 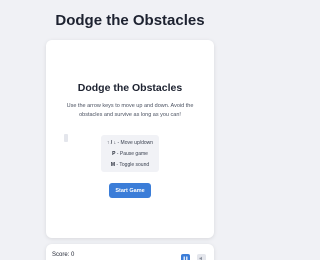 What do you see at coordinates (134, 164) in the screenshot?
I see `control-action: Toggle sound` at bounding box center [134, 164].